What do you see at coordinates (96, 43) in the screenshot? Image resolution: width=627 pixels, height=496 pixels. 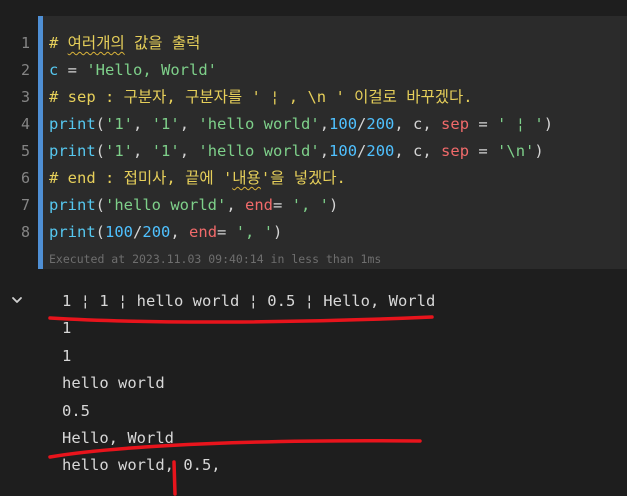 I see `code-token: 여러개의` at bounding box center [96, 43].